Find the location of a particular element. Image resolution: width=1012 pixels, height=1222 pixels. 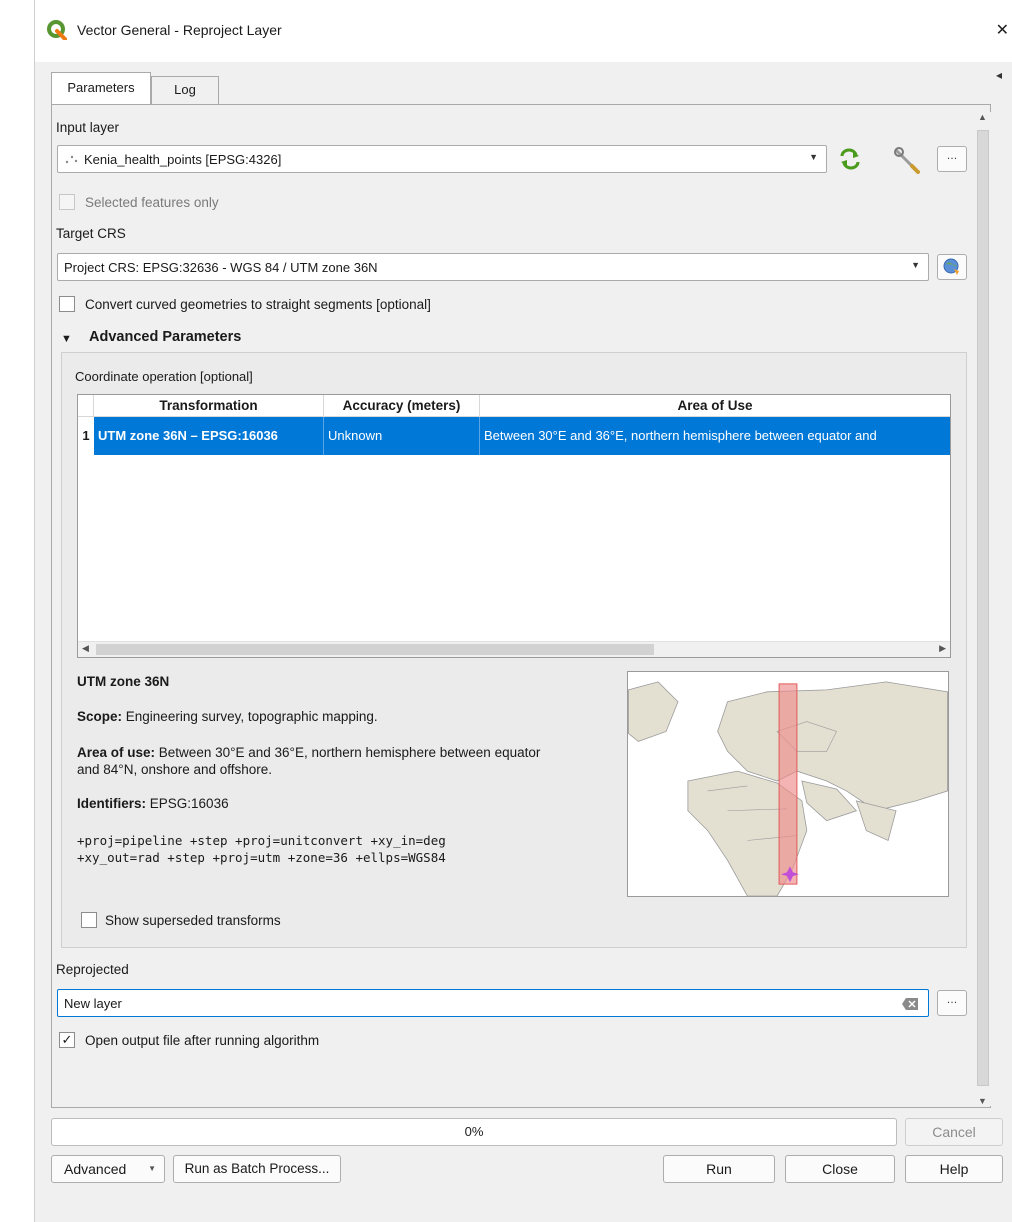

input-layer-label: Input layer is located at coordinates (88, 127).